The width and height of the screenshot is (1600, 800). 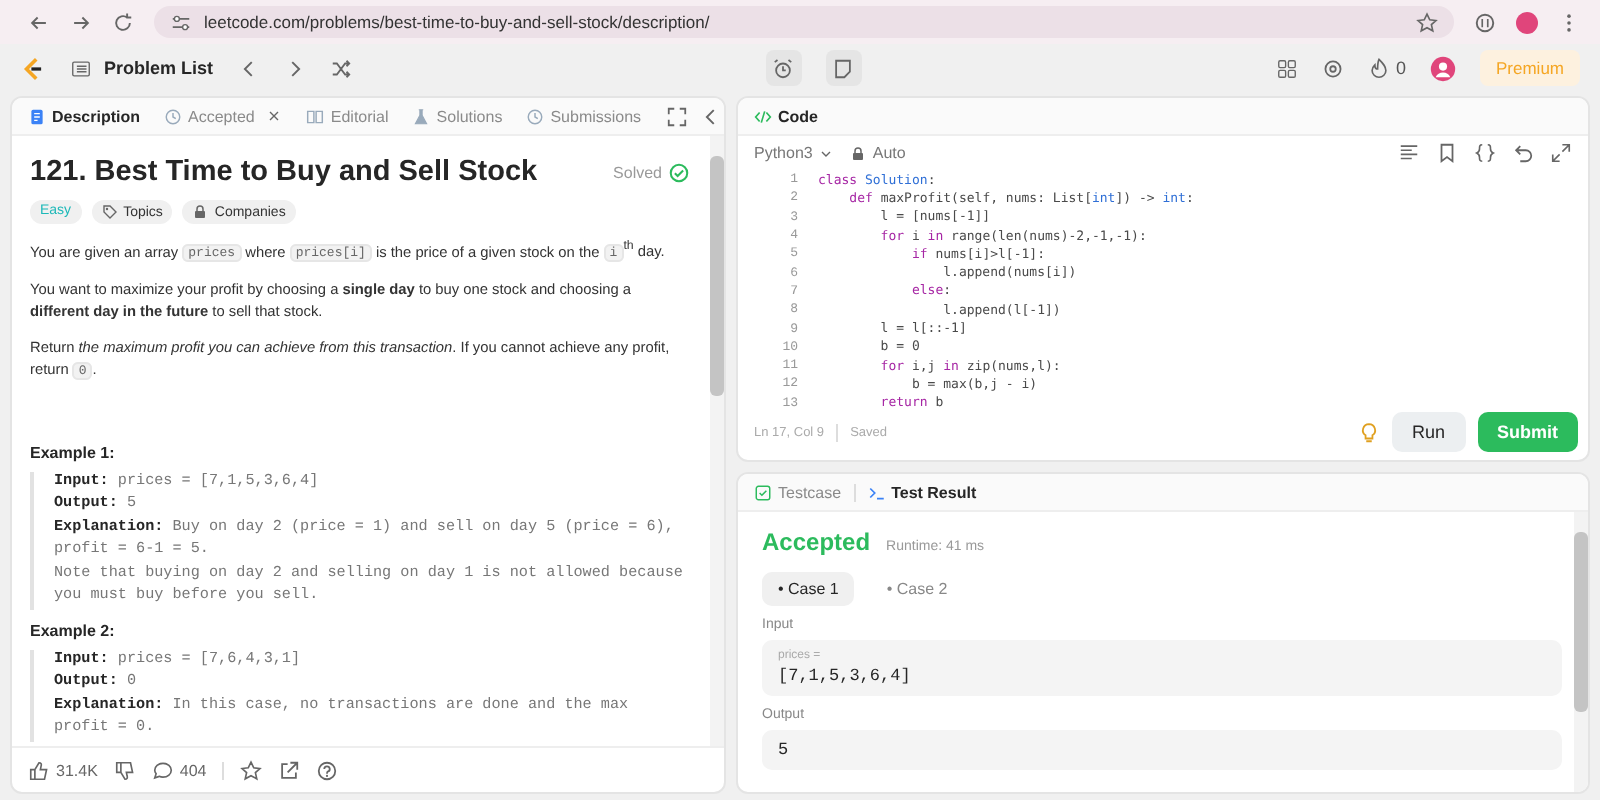 What do you see at coordinates (63, 770) in the screenshot?
I see `like-button: 31.4K` at bounding box center [63, 770].